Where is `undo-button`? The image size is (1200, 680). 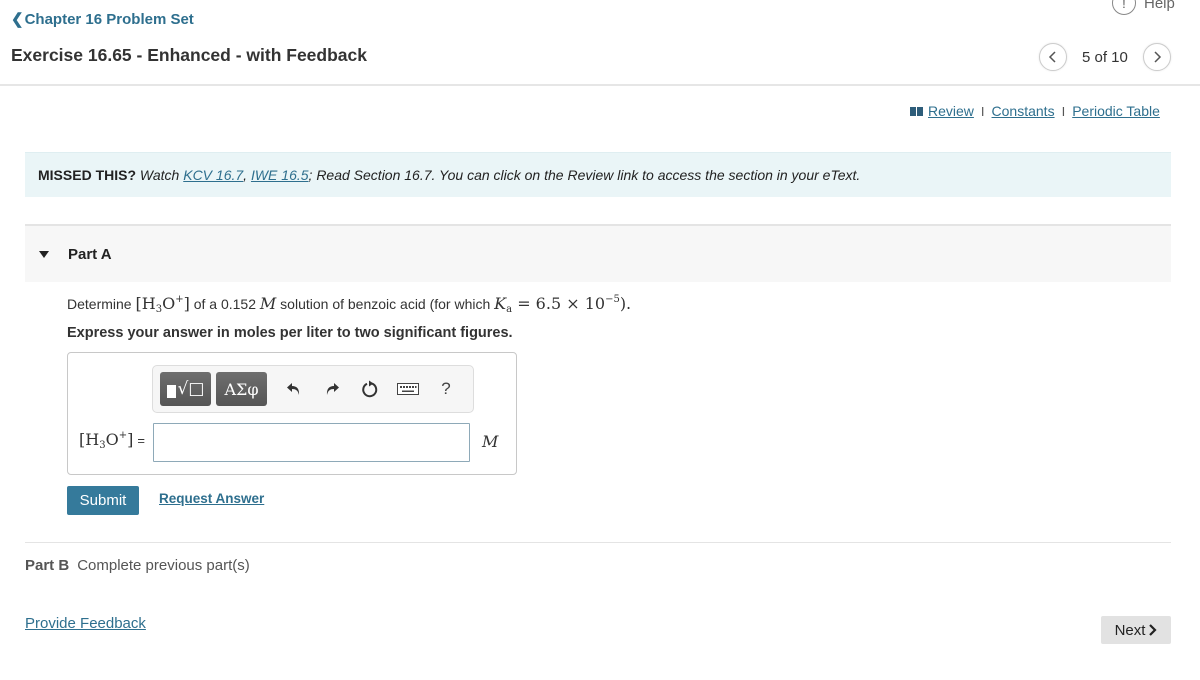
undo-button is located at coordinates (294, 389).